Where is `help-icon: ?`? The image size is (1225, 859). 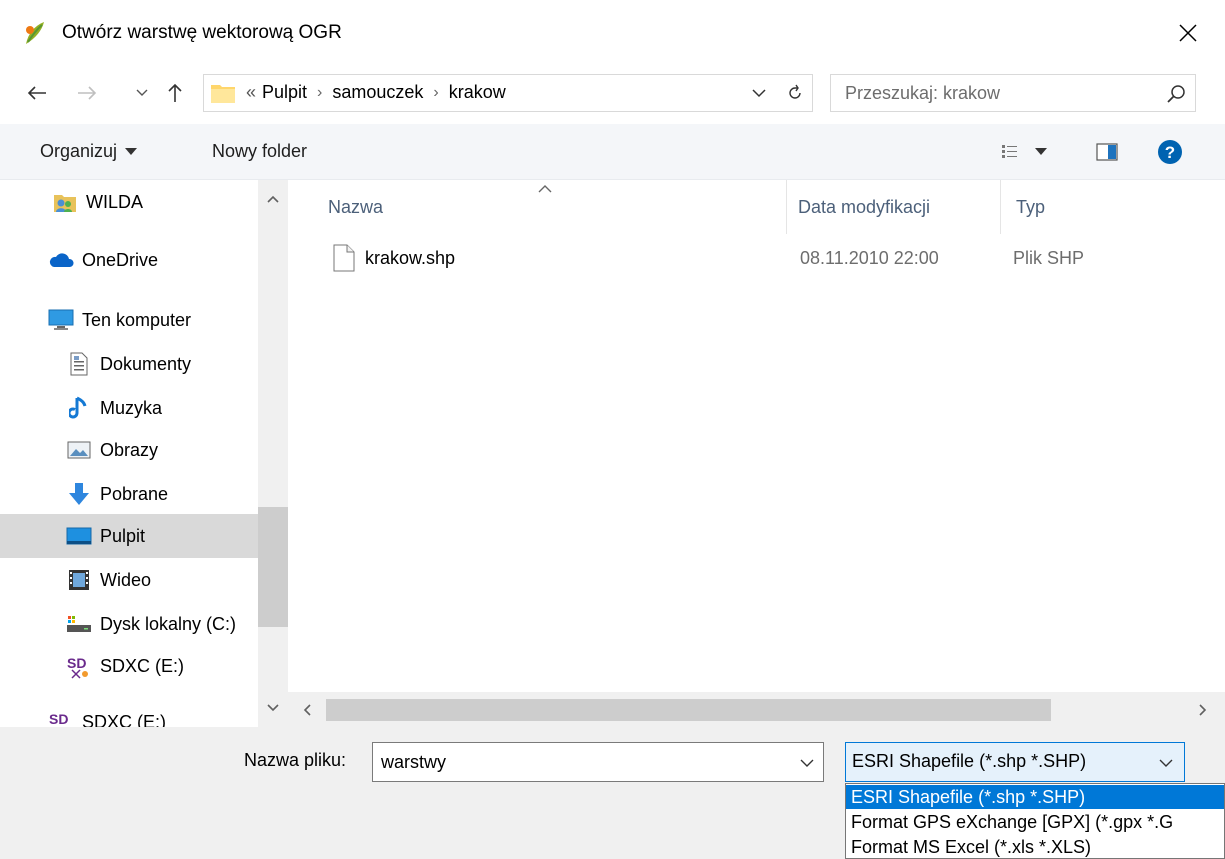
help-icon: ? is located at coordinates (1170, 152).